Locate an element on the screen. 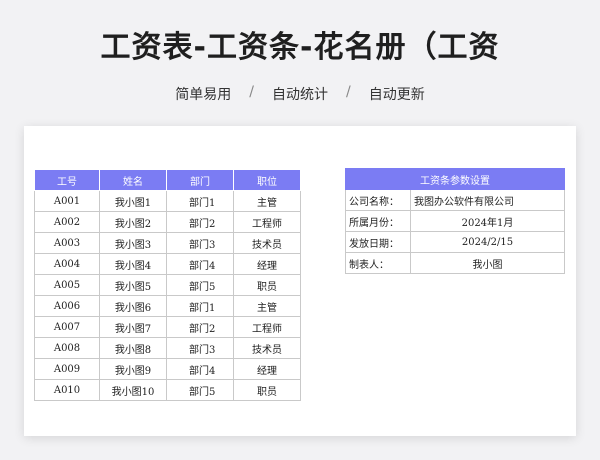 This screenshot has width=600, height=460. table-row: A007 我小图7 部门2 工程师 is located at coordinates (167, 327).